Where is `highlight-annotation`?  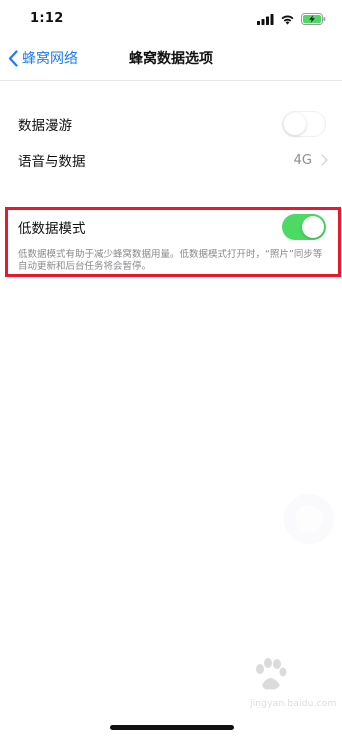 highlight-annotation is located at coordinates (173, 242).